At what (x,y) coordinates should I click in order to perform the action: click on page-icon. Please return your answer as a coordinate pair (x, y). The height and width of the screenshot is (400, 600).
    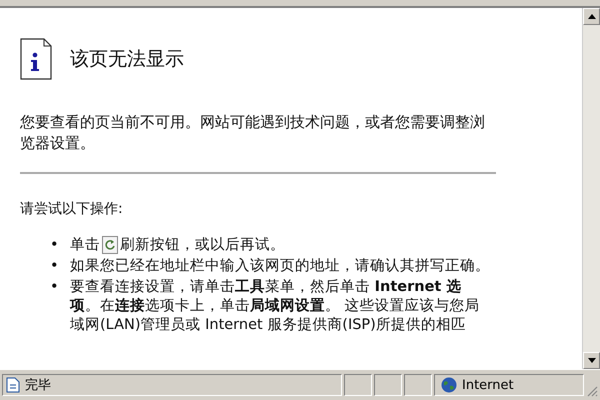
    Looking at the image, I should click on (13, 385).